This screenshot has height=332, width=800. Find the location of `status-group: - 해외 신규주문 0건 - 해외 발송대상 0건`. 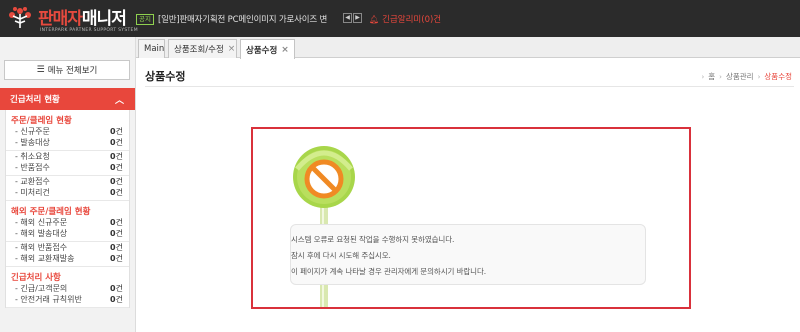

status-group: - 해외 신규주문 0건 - 해외 발송대상 0건 is located at coordinates (67, 229).